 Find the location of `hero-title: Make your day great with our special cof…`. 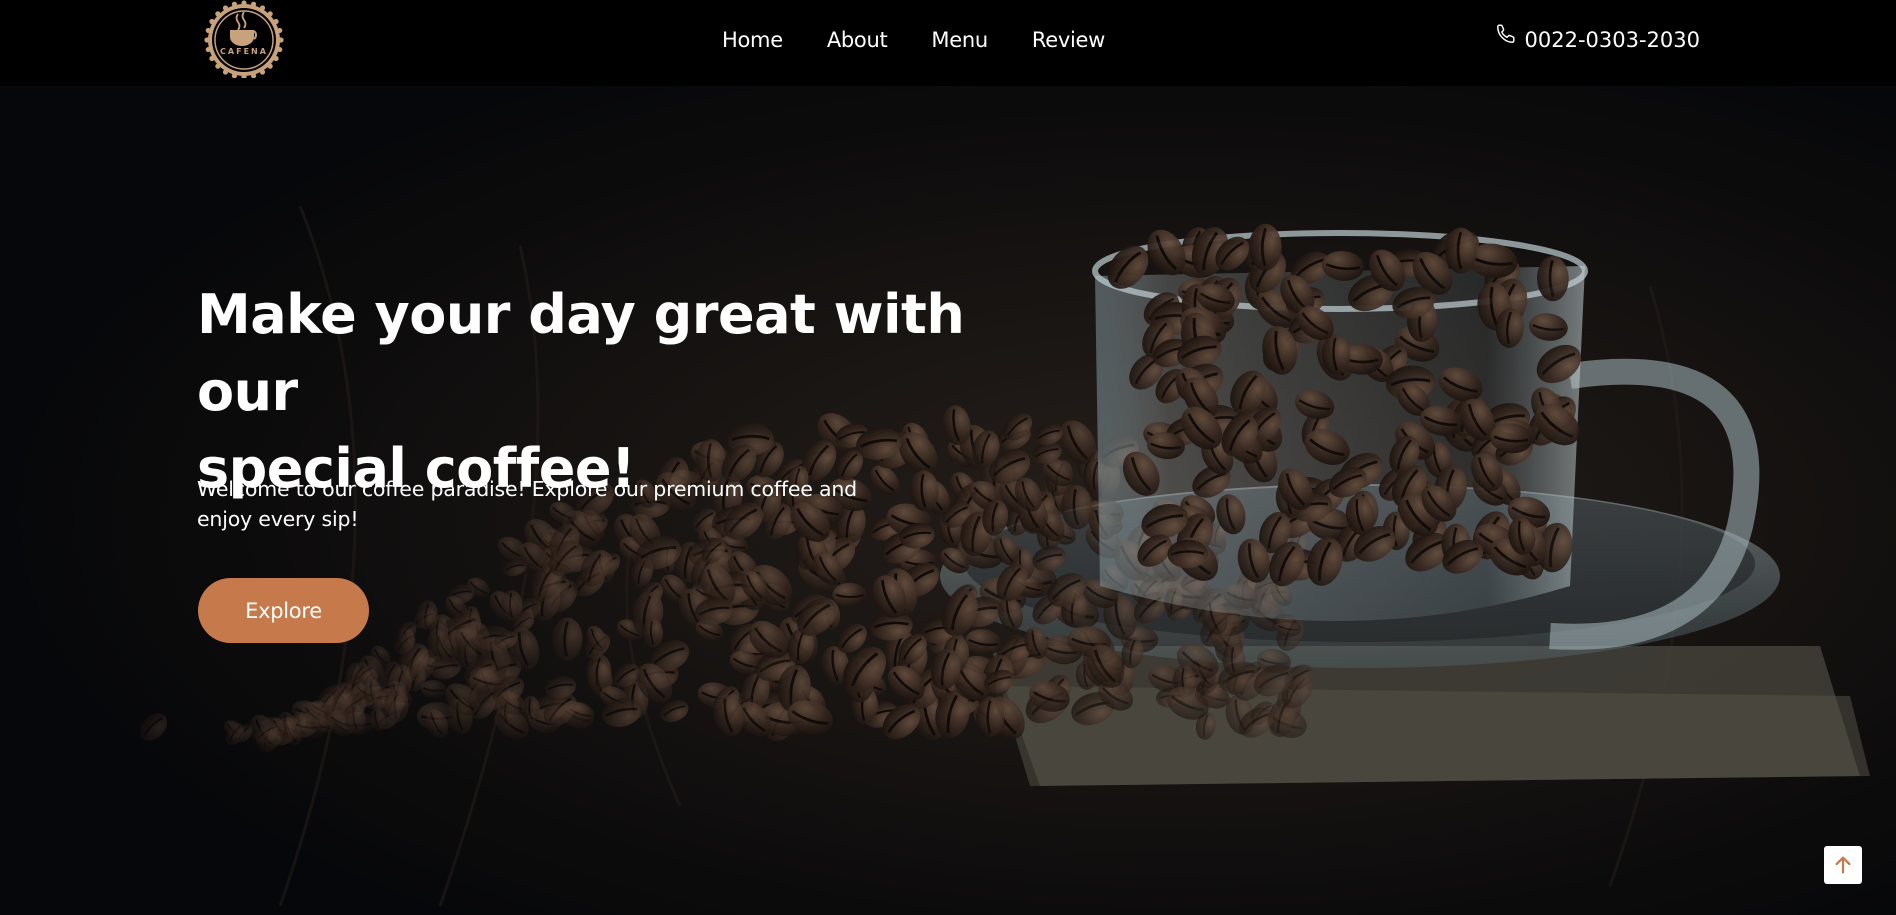

hero-title: Make your day great with our special cof… is located at coordinates (597, 391).